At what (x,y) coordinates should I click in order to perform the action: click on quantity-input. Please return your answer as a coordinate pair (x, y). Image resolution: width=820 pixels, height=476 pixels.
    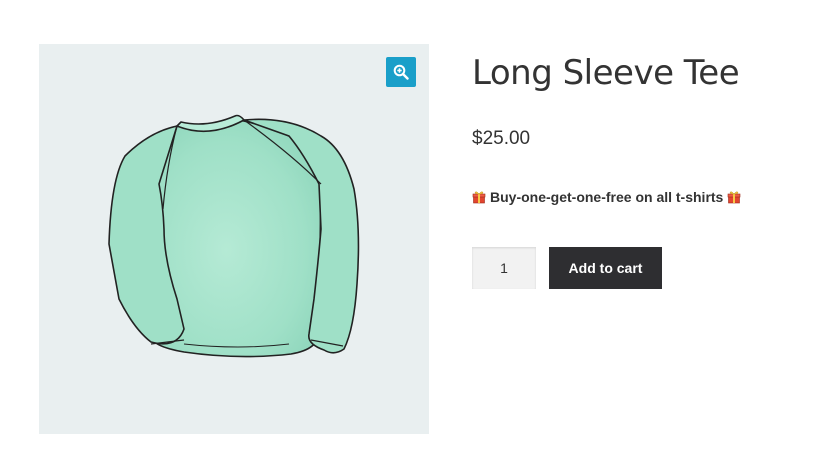
    Looking at the image, I should click on (504, 268).